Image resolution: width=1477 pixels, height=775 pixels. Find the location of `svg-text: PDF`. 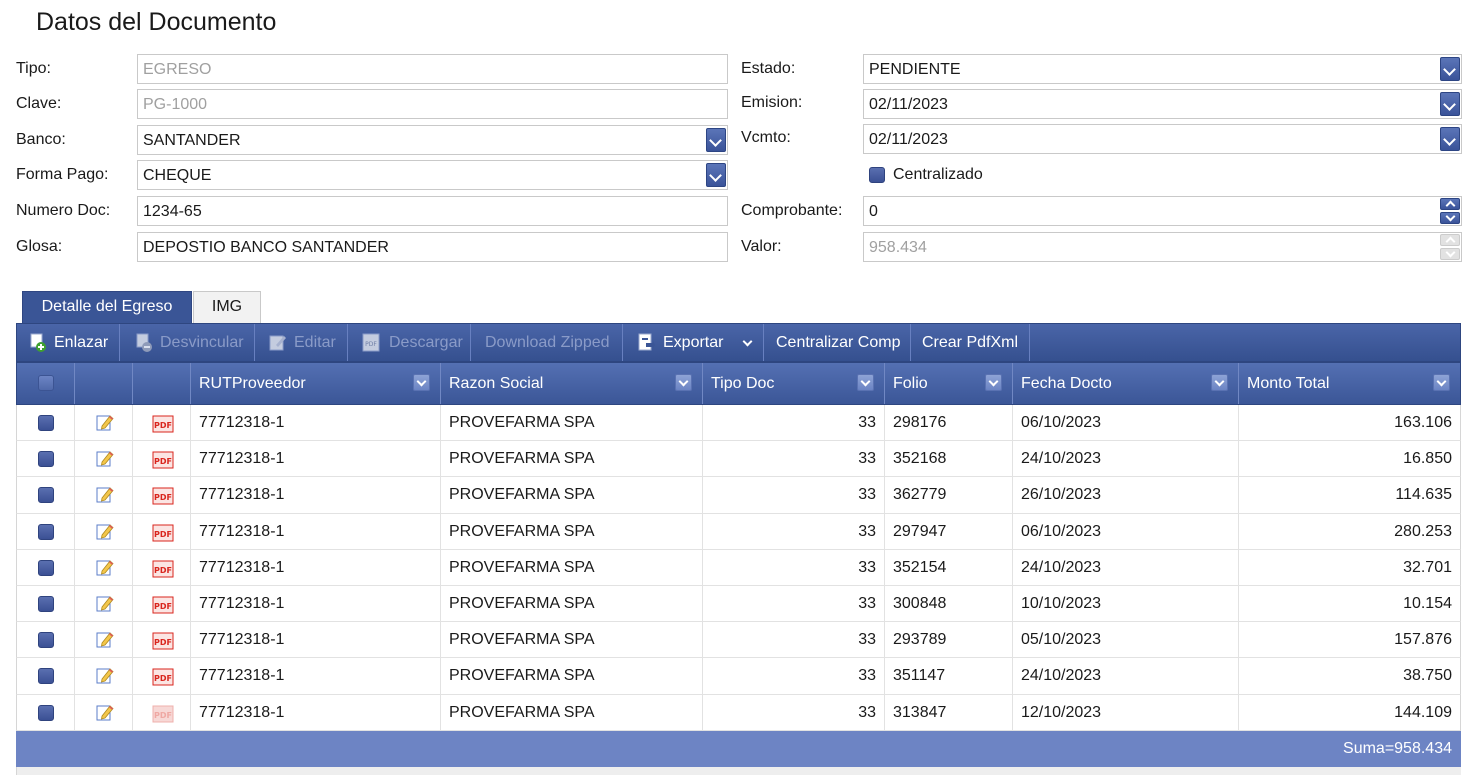

svg-text: PDF is located at coordinates (163, 678).